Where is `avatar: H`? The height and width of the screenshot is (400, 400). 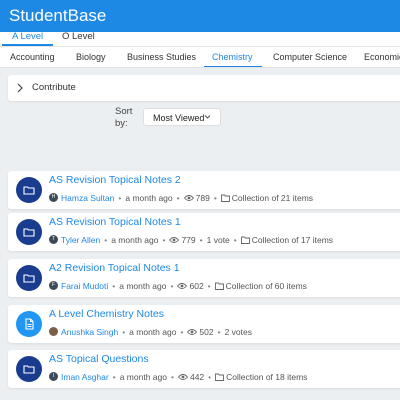 avatar: H is located at coordinates (53, 198).